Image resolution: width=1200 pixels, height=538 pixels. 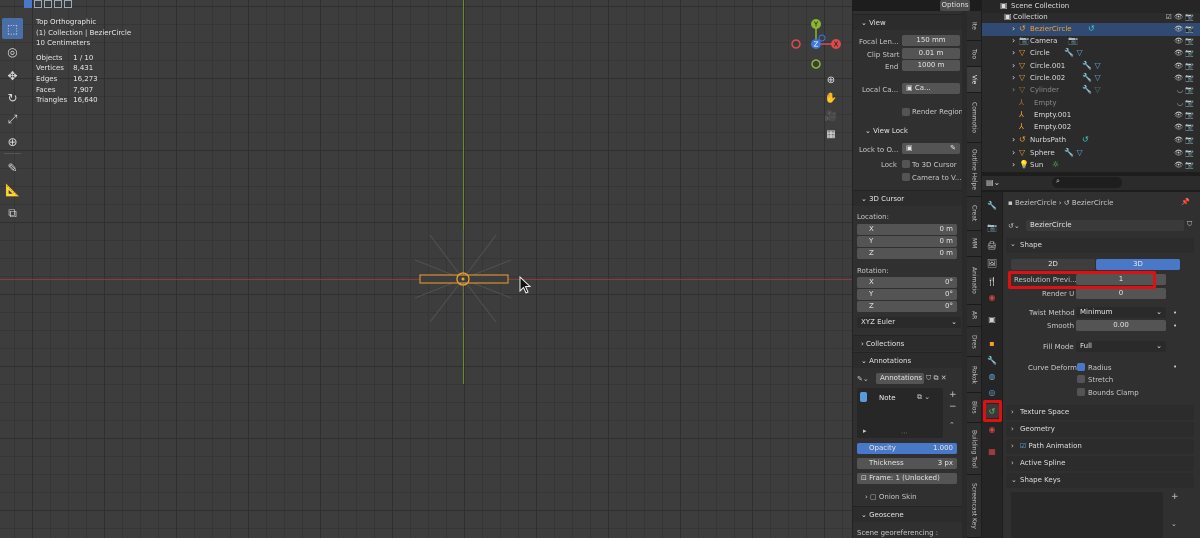 I want to click on tab-animation: Animatio, so click(x=974, y=281).